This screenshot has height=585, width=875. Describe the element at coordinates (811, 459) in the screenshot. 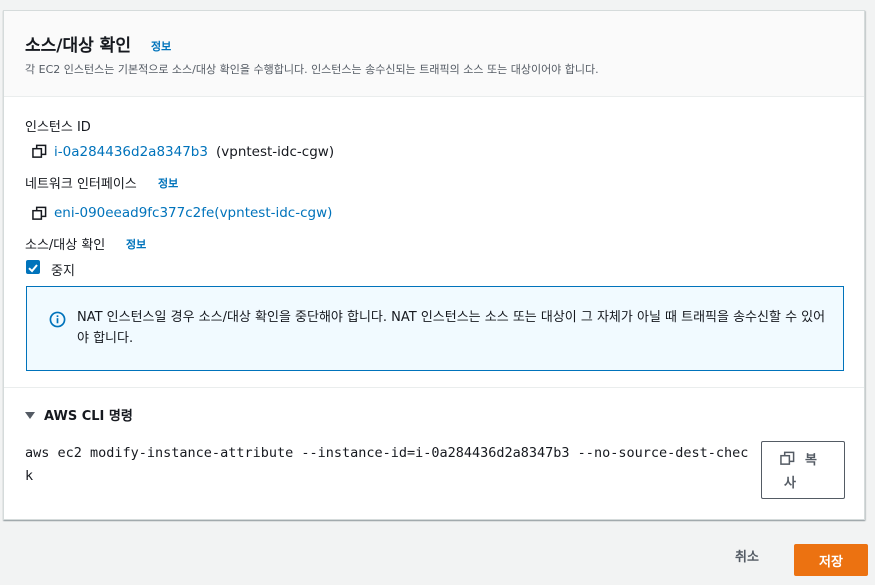

I see `copy-button-label-line1: 복` at that location.